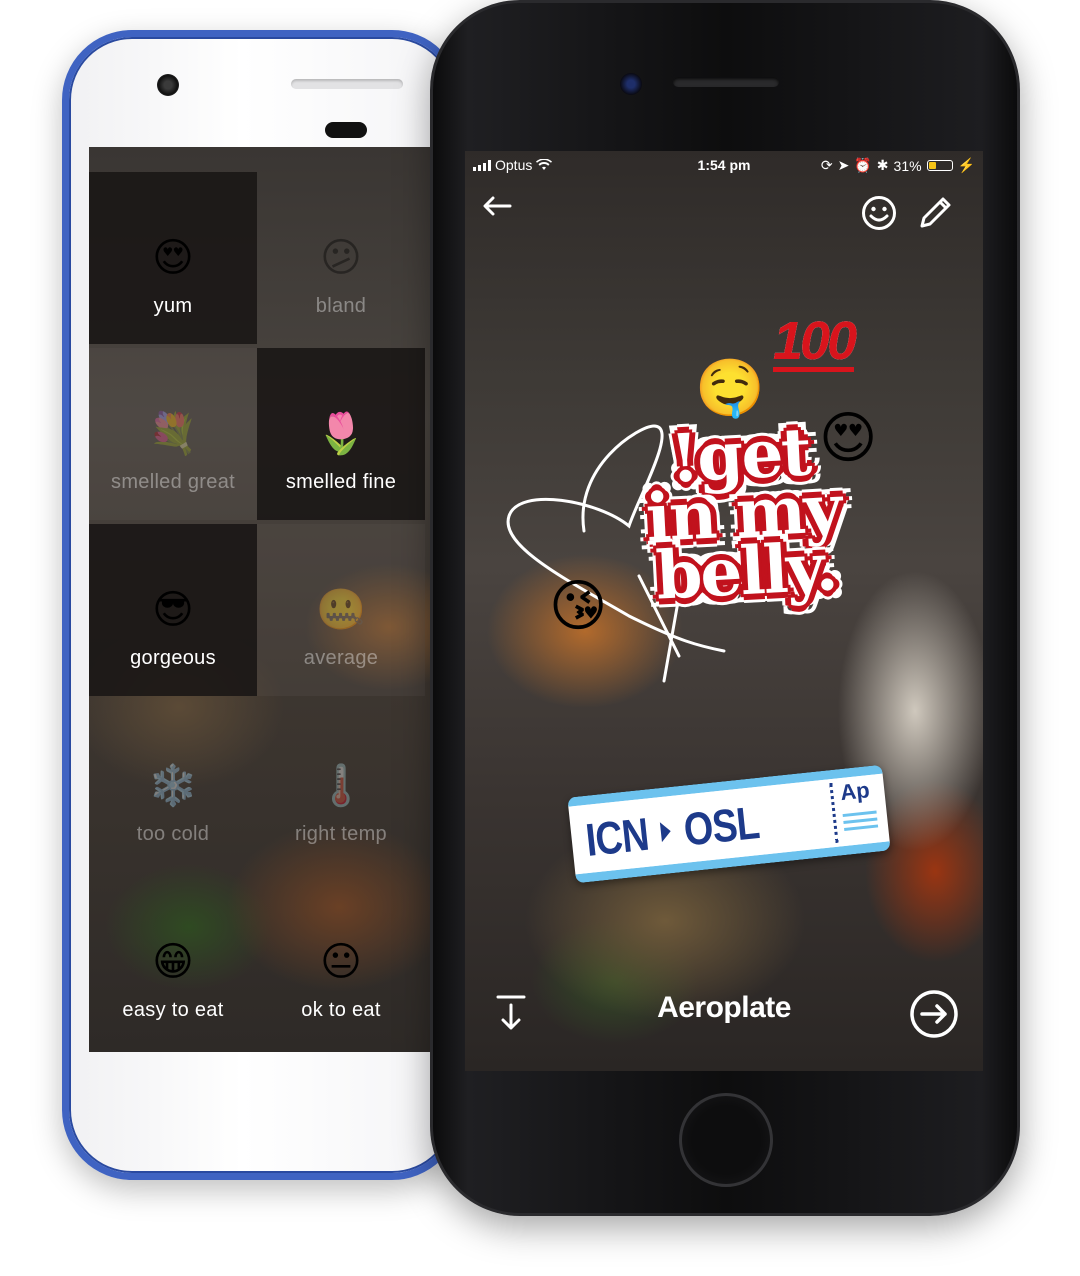 Image resolution: width=1080 pixels, height=1276 pixels. Describe the element at coordinates (863, 165) in the screenshot. I see `alarm-icon: ⏰` at that location.